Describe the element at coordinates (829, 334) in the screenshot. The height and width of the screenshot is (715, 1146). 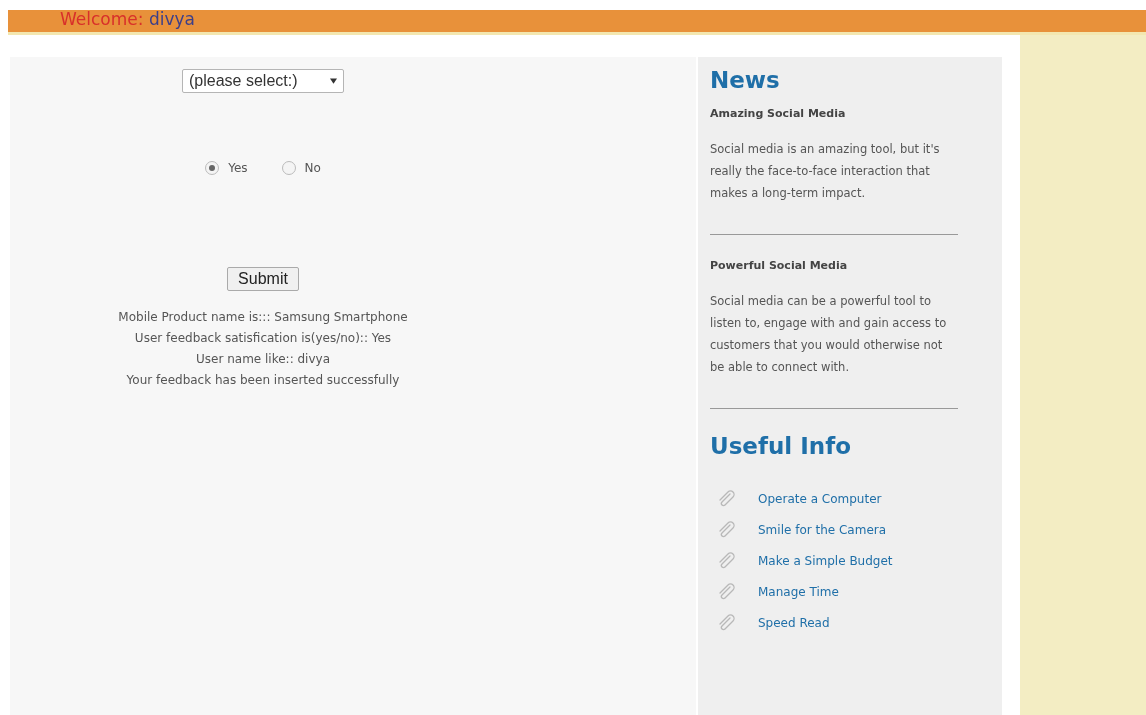
I see `news-text: Social media can be a powerful tool to listen to, engage with and gain access to customers that you would otherwise not be able to connect with.` at that location.